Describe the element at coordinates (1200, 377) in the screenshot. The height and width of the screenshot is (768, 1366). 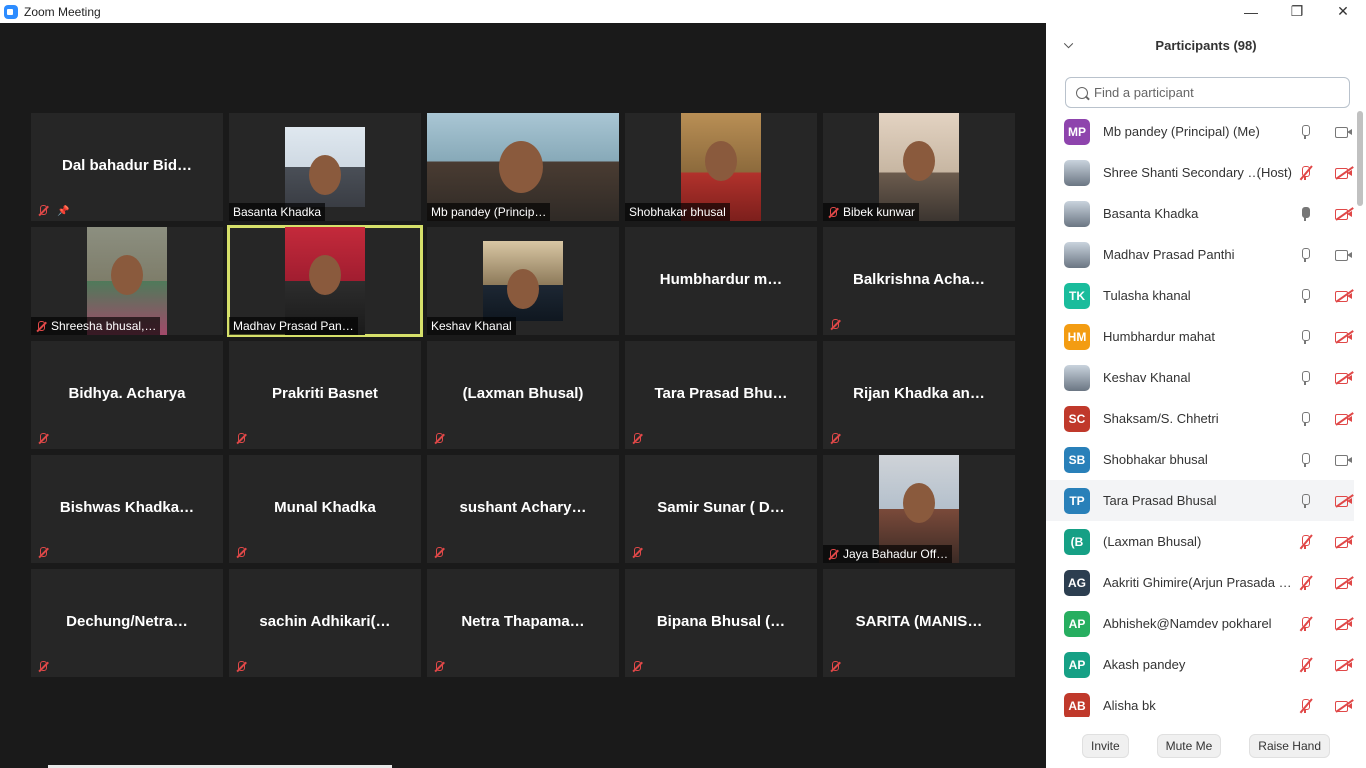
I see `participant-row: Keshav Khanal` at that location.